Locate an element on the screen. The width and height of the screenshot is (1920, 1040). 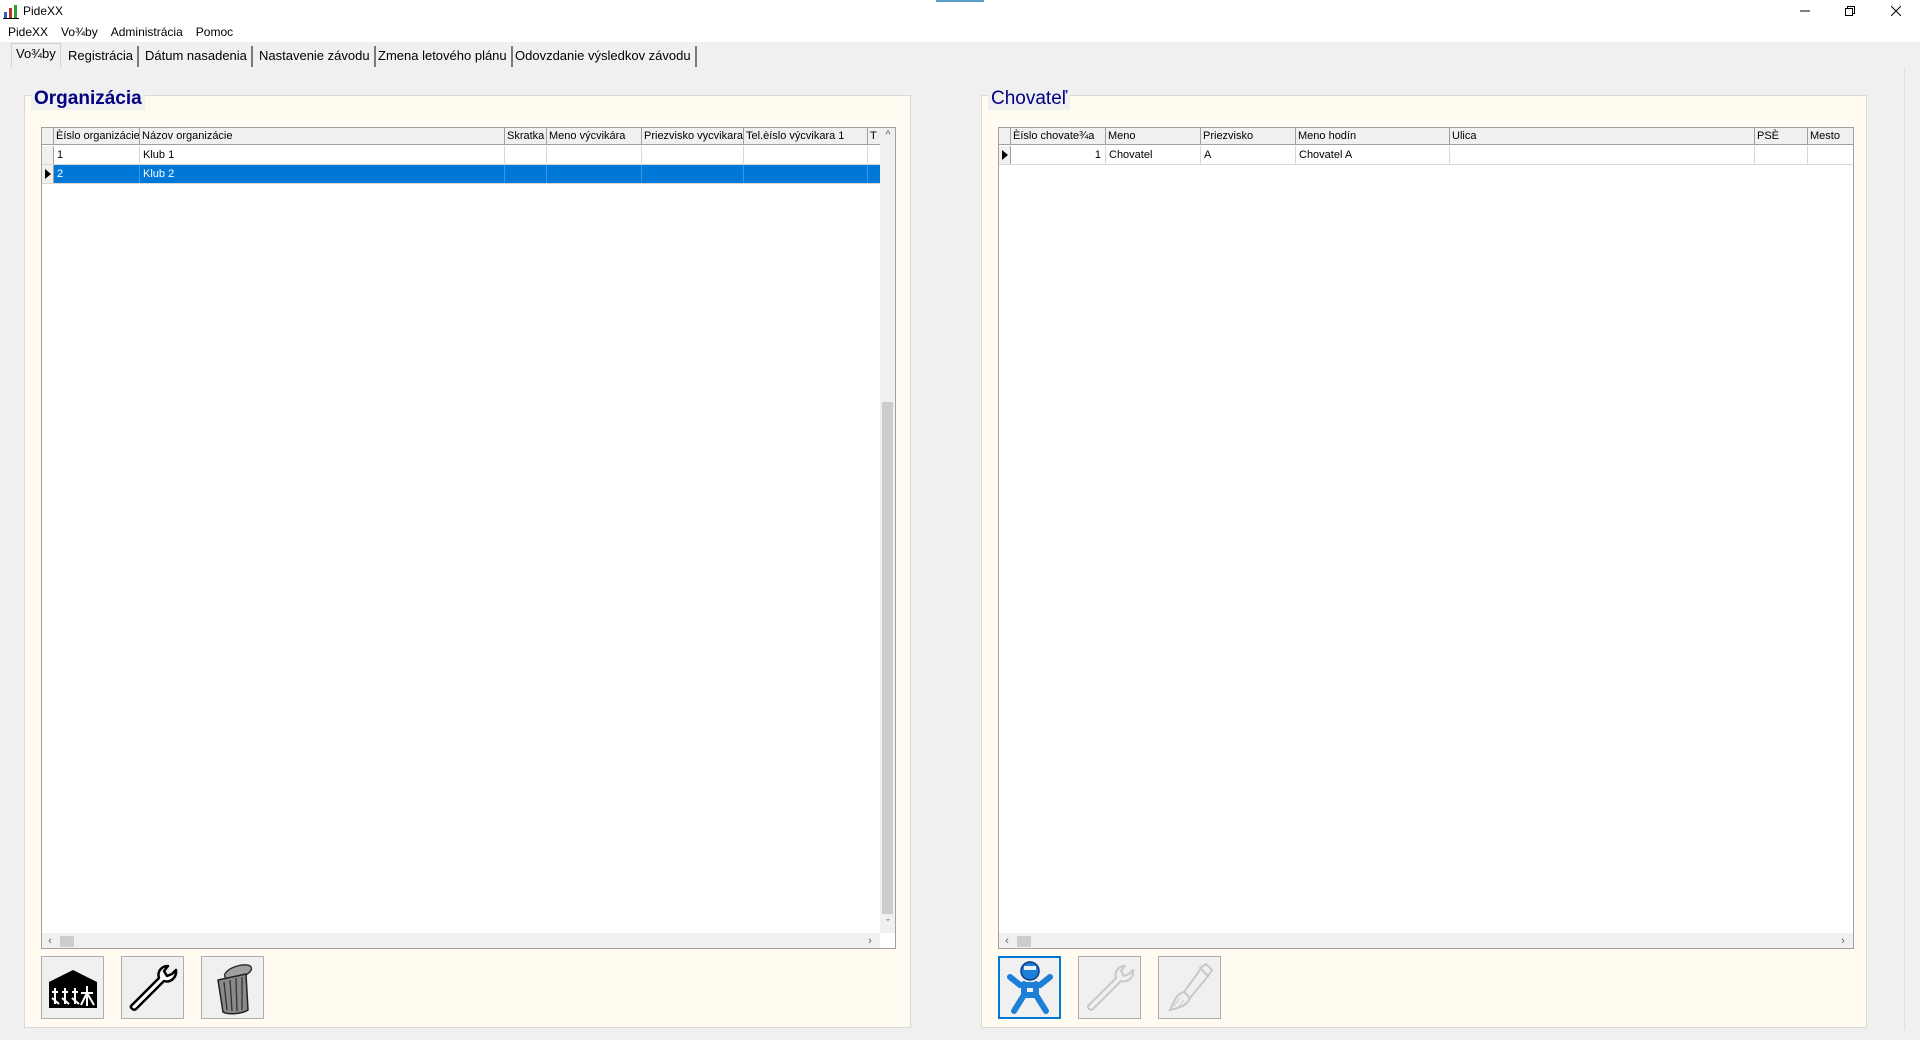
organizacia-horizontal-scrollbar: ‹ › is located at coordinates (461, 940).